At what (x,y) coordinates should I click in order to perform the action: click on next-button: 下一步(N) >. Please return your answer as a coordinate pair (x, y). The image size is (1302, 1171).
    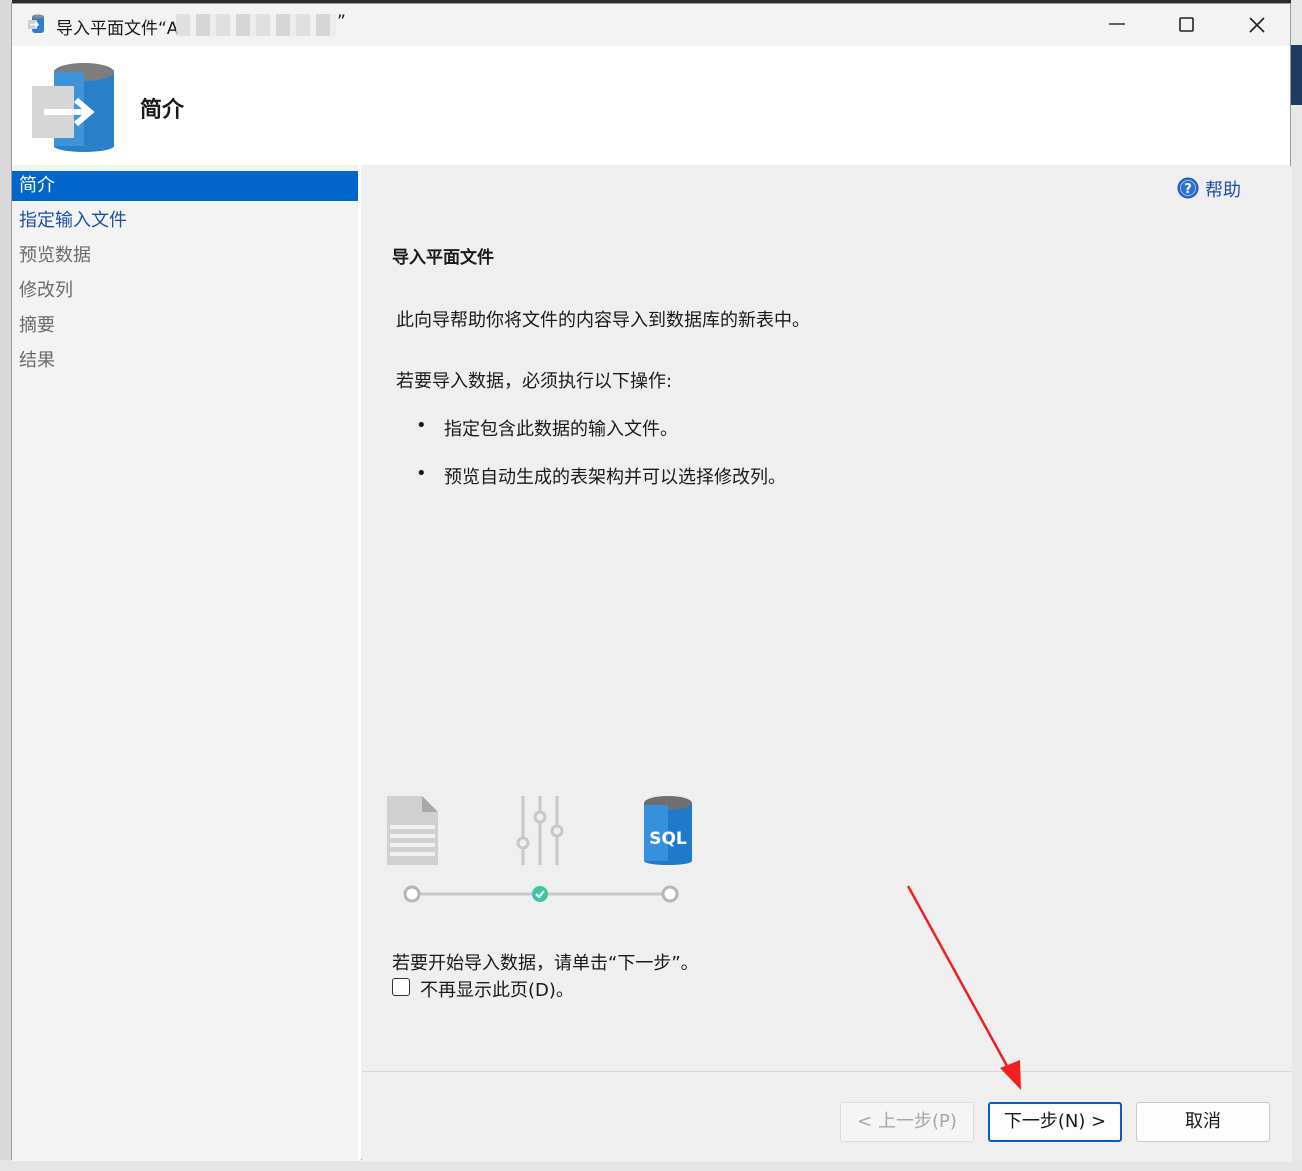
    Looking at the image, I should click on (1055, 1122).